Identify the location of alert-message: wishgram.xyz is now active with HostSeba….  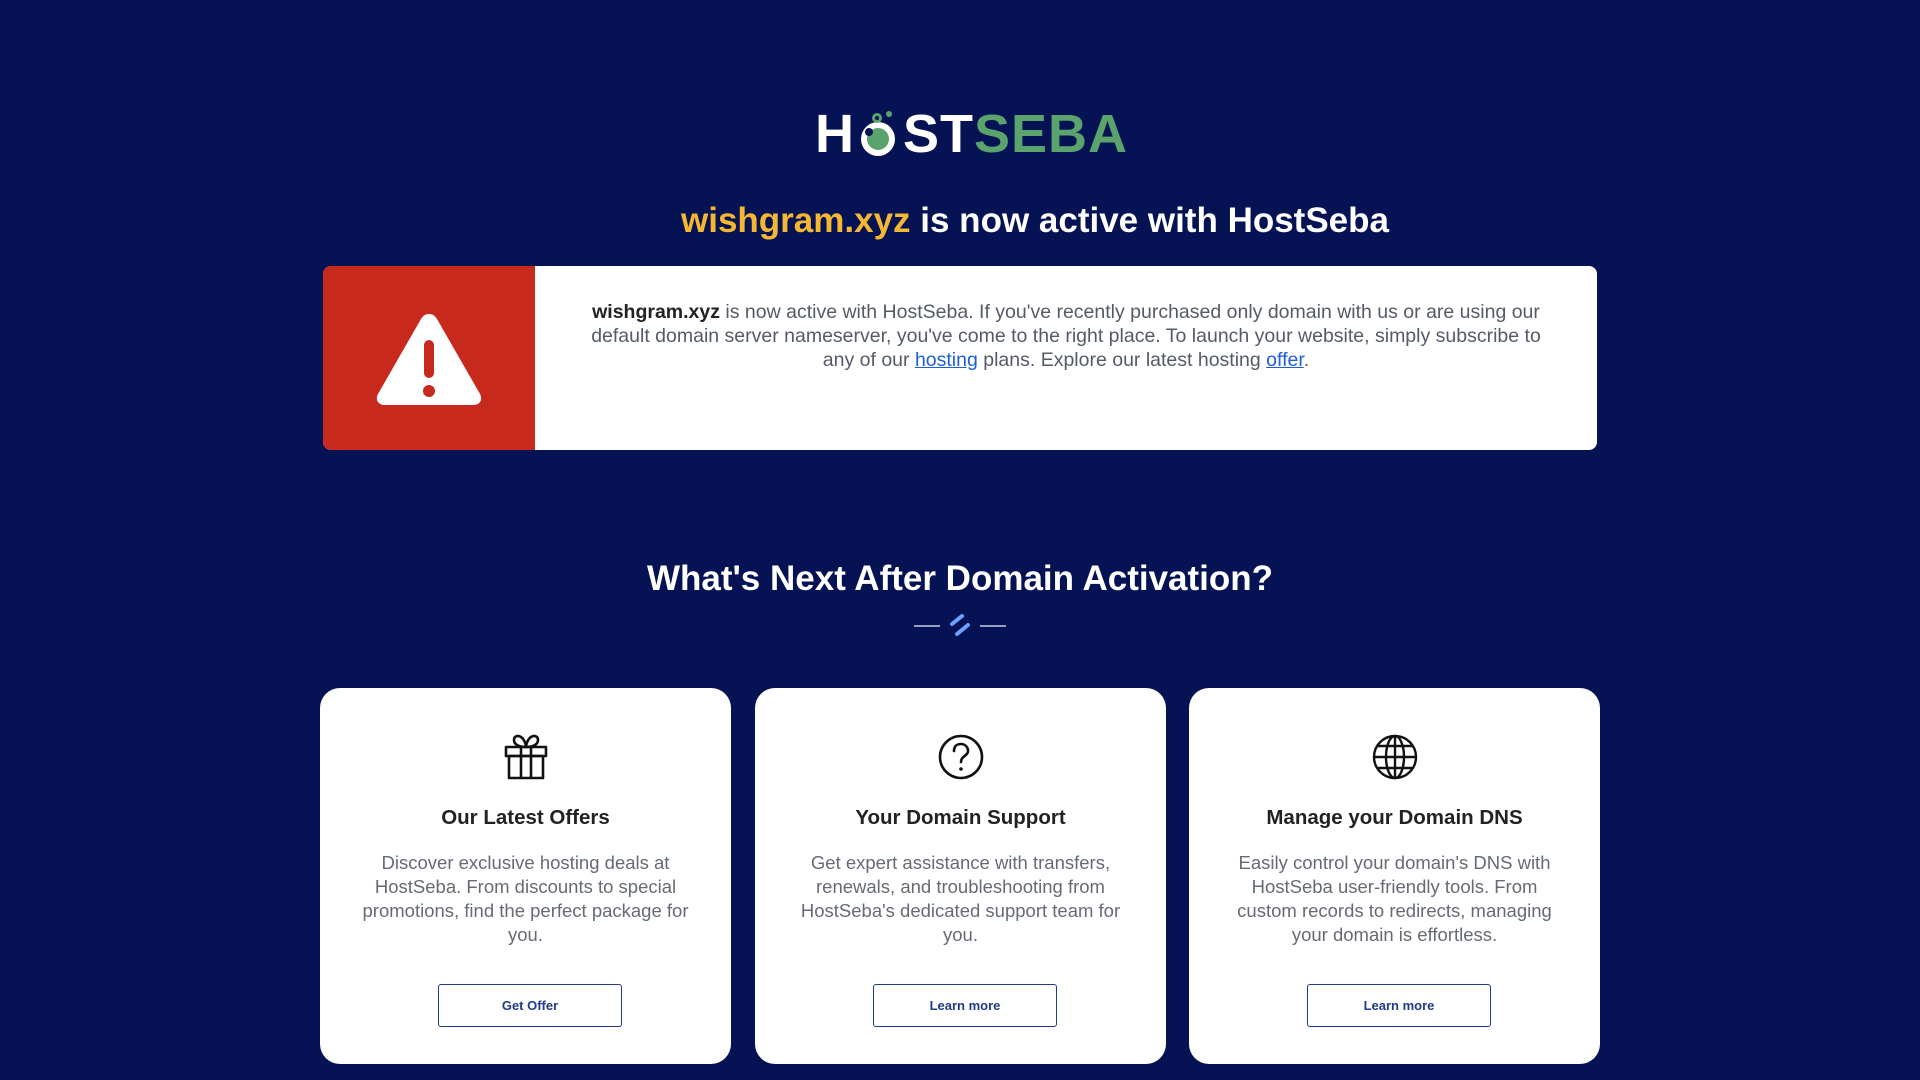
(1066, 358).